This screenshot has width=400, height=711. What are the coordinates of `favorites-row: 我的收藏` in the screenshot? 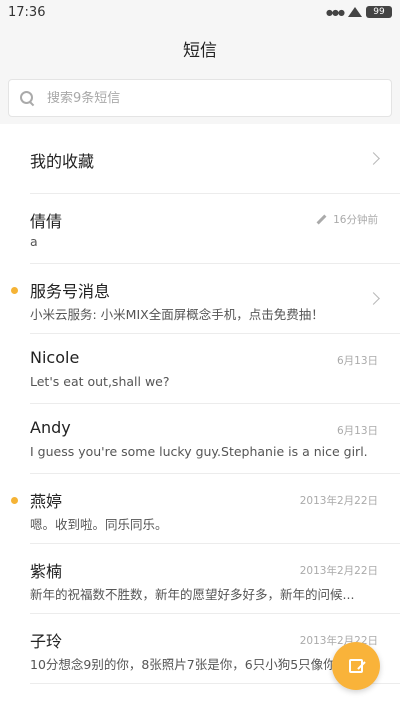 It's located at (215, 159).